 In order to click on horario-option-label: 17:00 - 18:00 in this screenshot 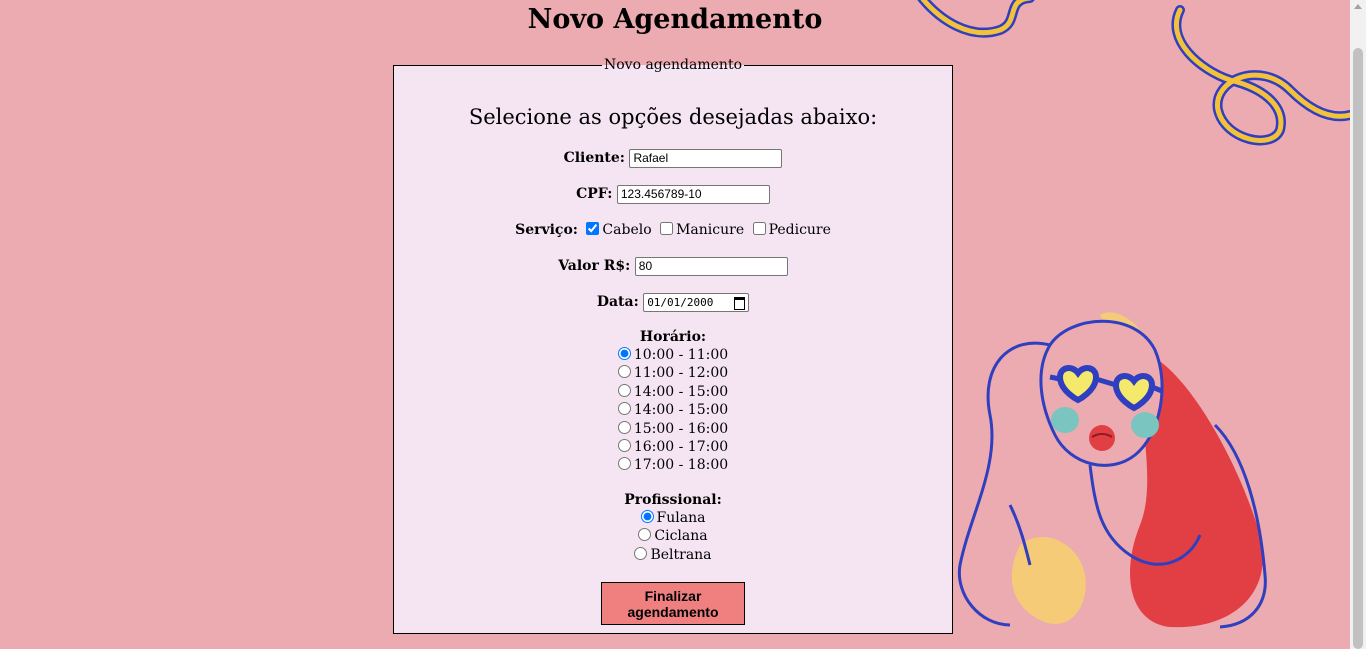, I will do `click(681, 465)`.